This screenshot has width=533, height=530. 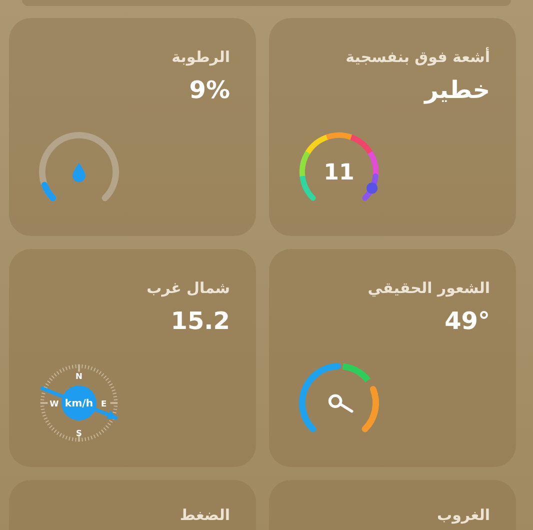 What do you see at coordinates (54, 403) in the screenshot?
I see `compass-letter: W` at bounding box center [54, 403].